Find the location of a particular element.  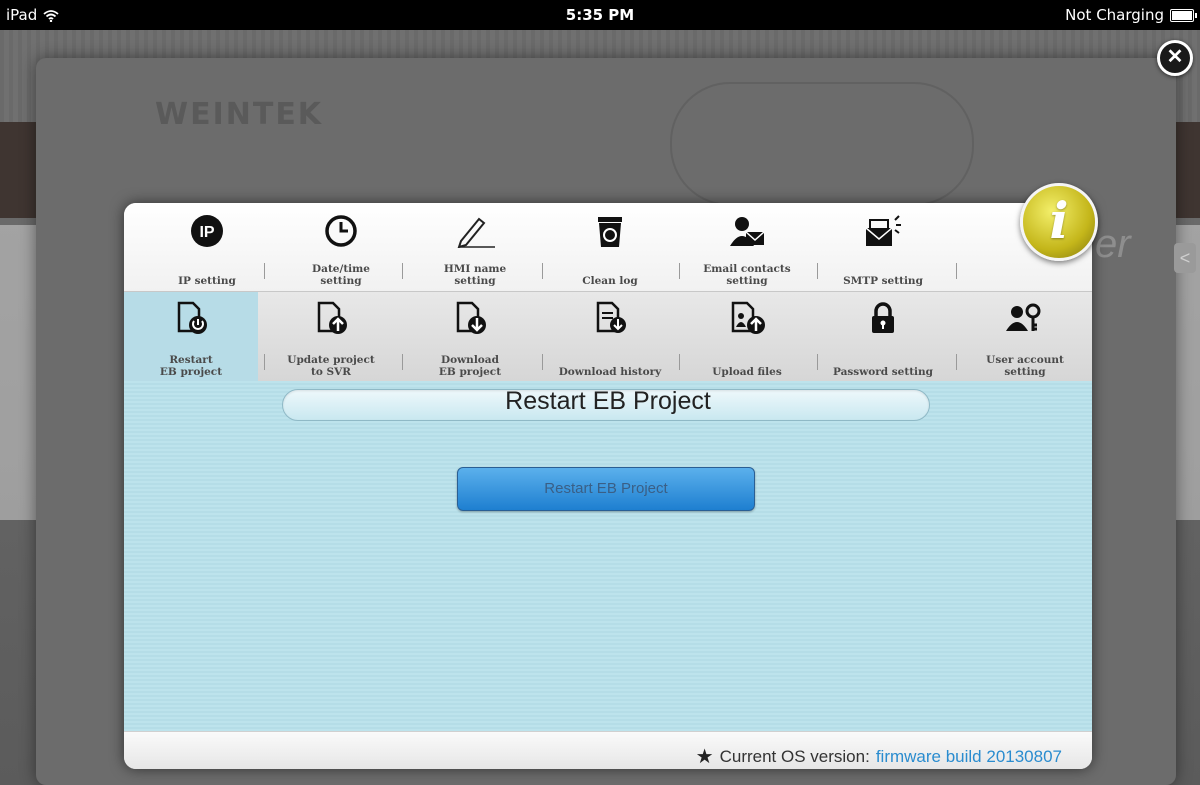

nav-label: HMI name setting is located at coordinates (475, 275).